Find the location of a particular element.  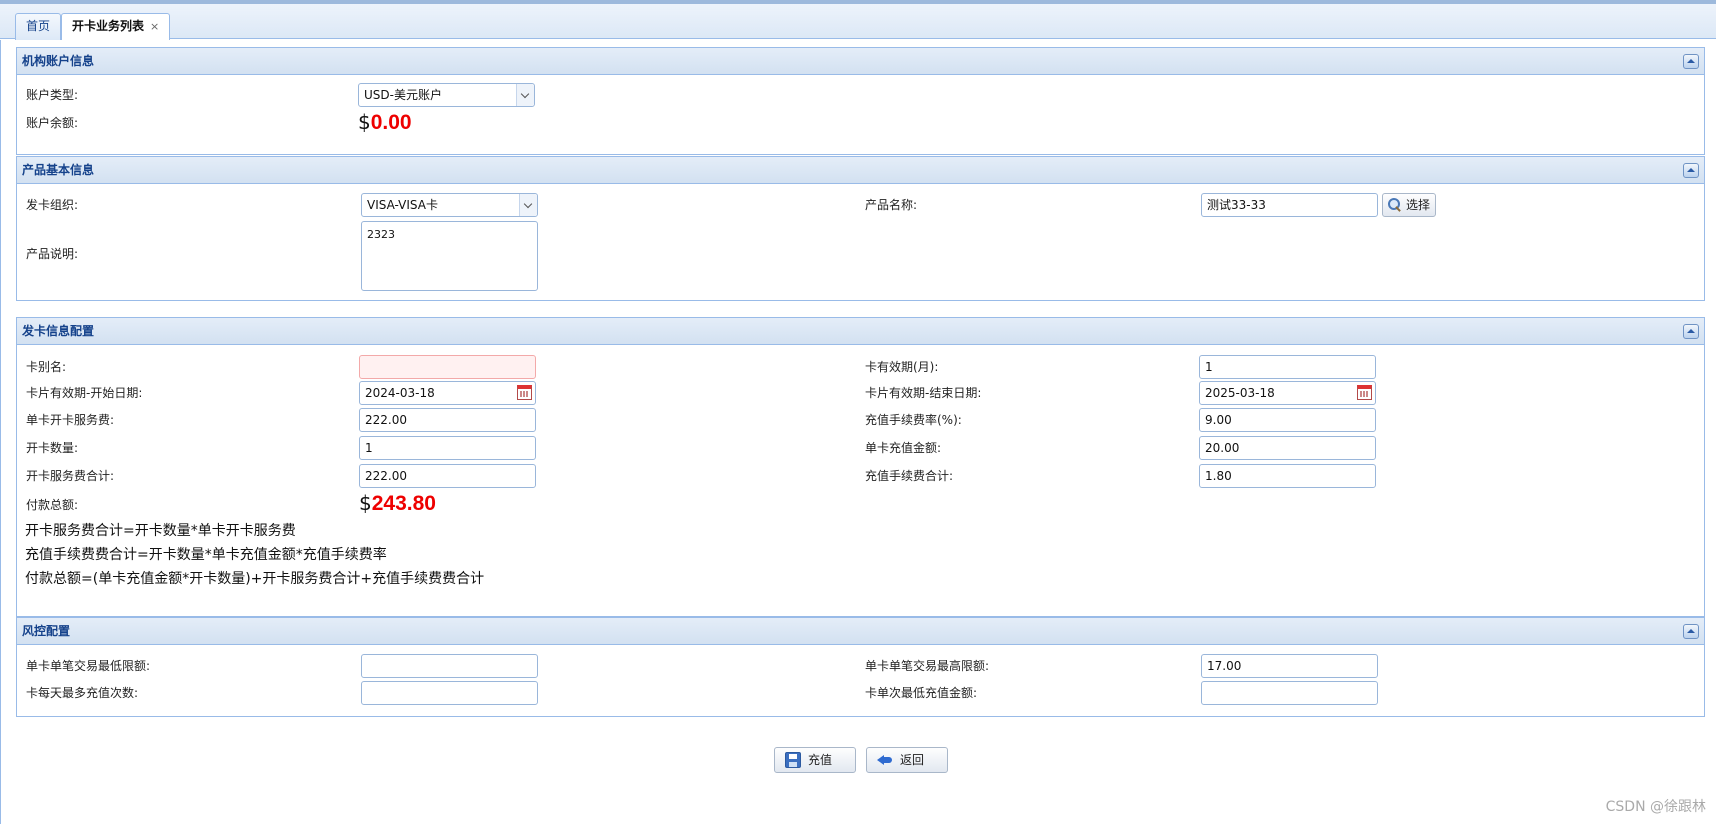

formula-recharge-fee: 充值手续费费合计=开卡数量*单卡充值金额*充值手续费率 is located at coordinates (206, 555).